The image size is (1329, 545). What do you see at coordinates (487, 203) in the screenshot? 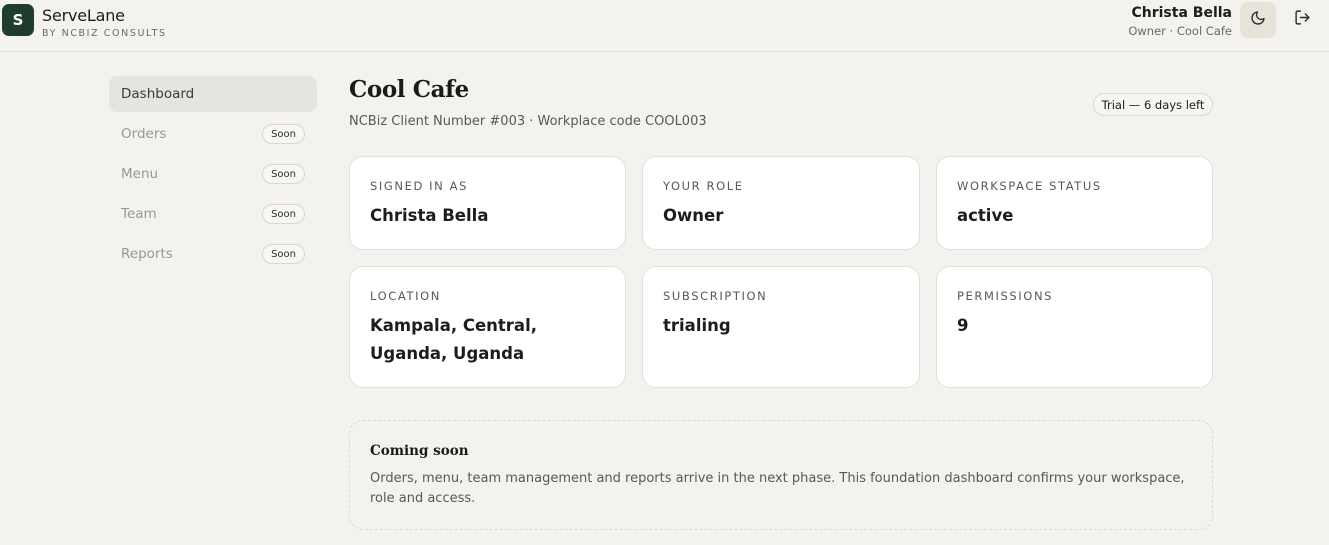
I see `signed-in-card: Signed in as Christa Bella` at bounding box center [487, 203].